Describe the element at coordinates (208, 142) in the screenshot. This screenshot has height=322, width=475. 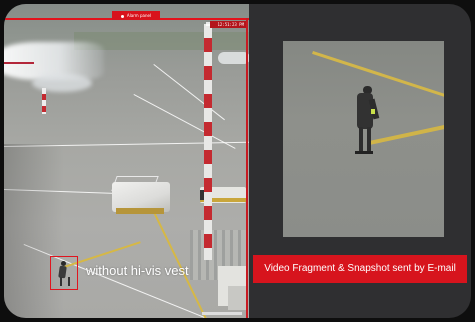
I see `marker-pole` at that location.